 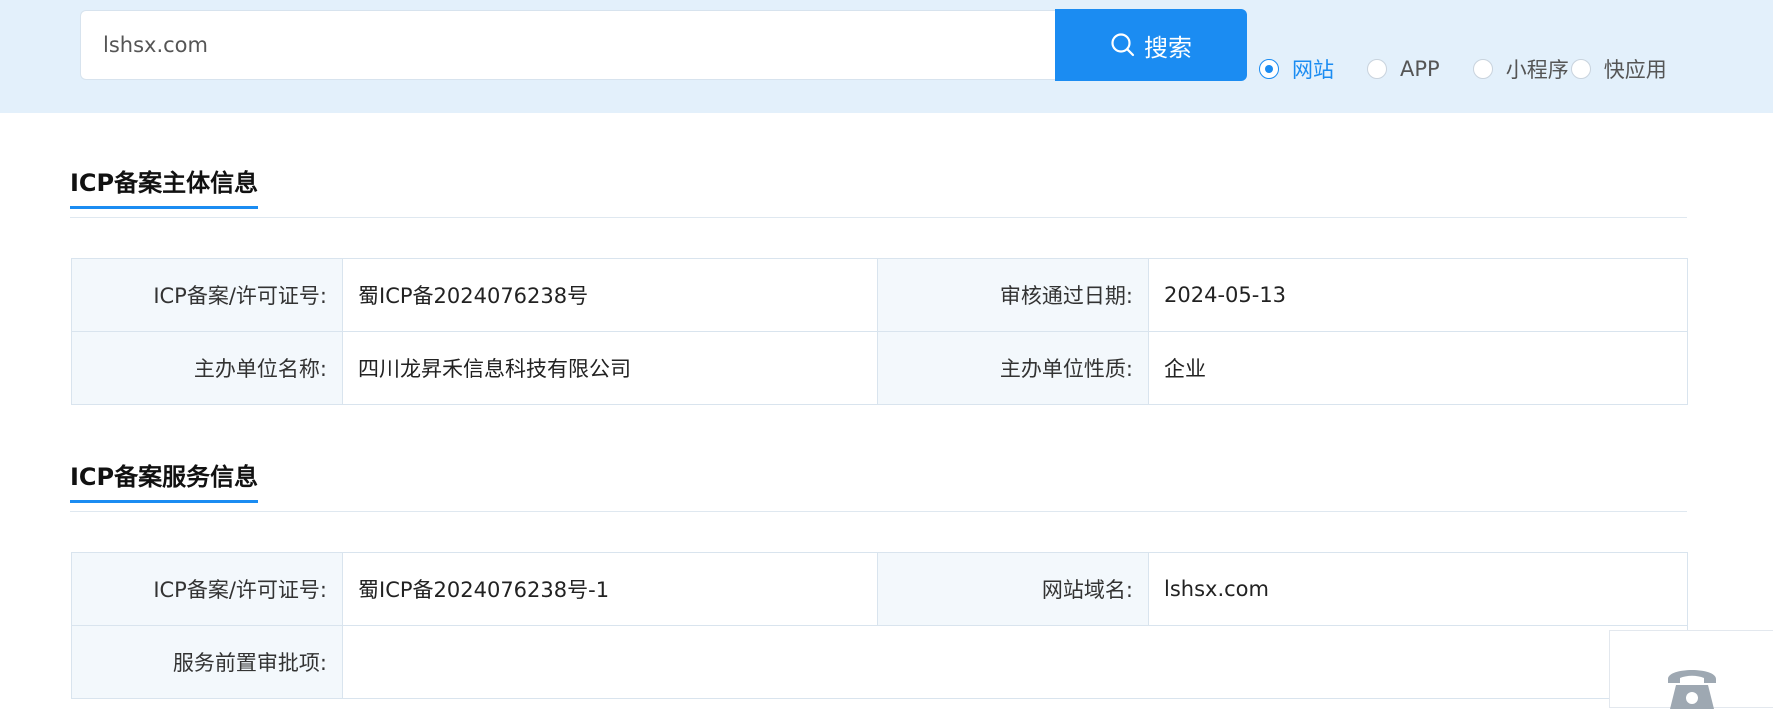 I want to click on phone-icon, so click(x=1691, y=689).